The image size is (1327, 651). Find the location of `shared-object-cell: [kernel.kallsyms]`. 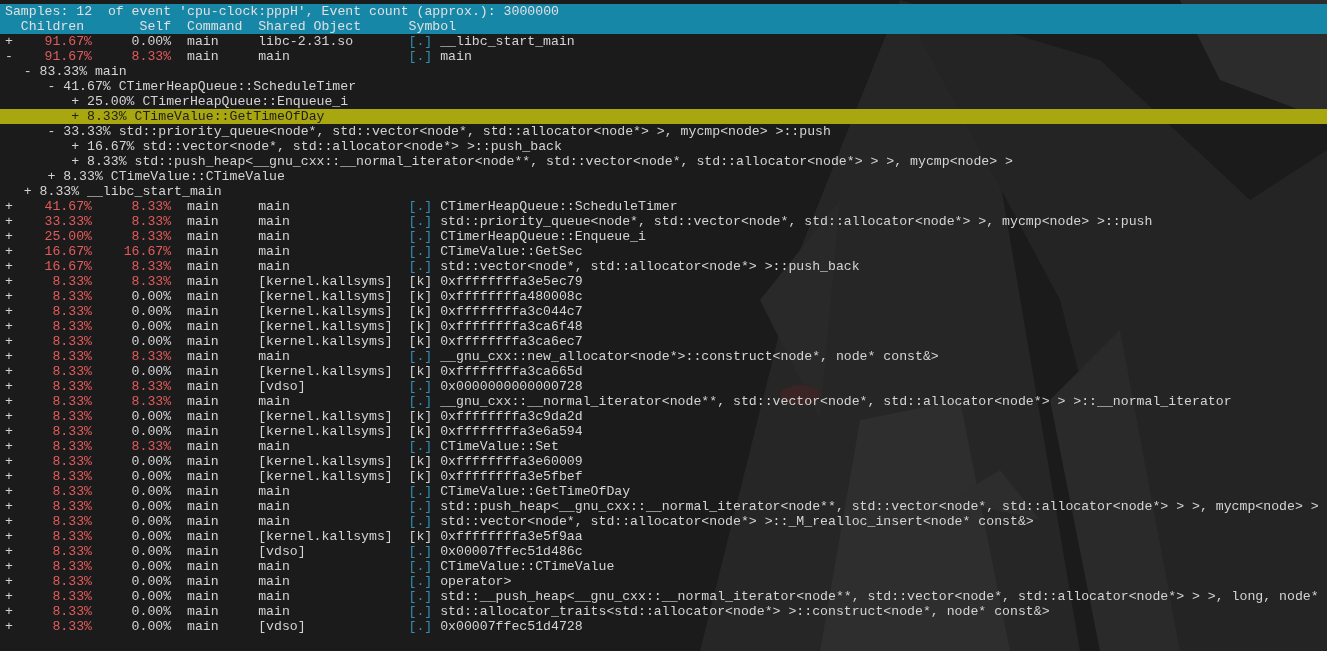

shared-object-cell: [kernel.kallsyms] is located at coordinates (325, 416).